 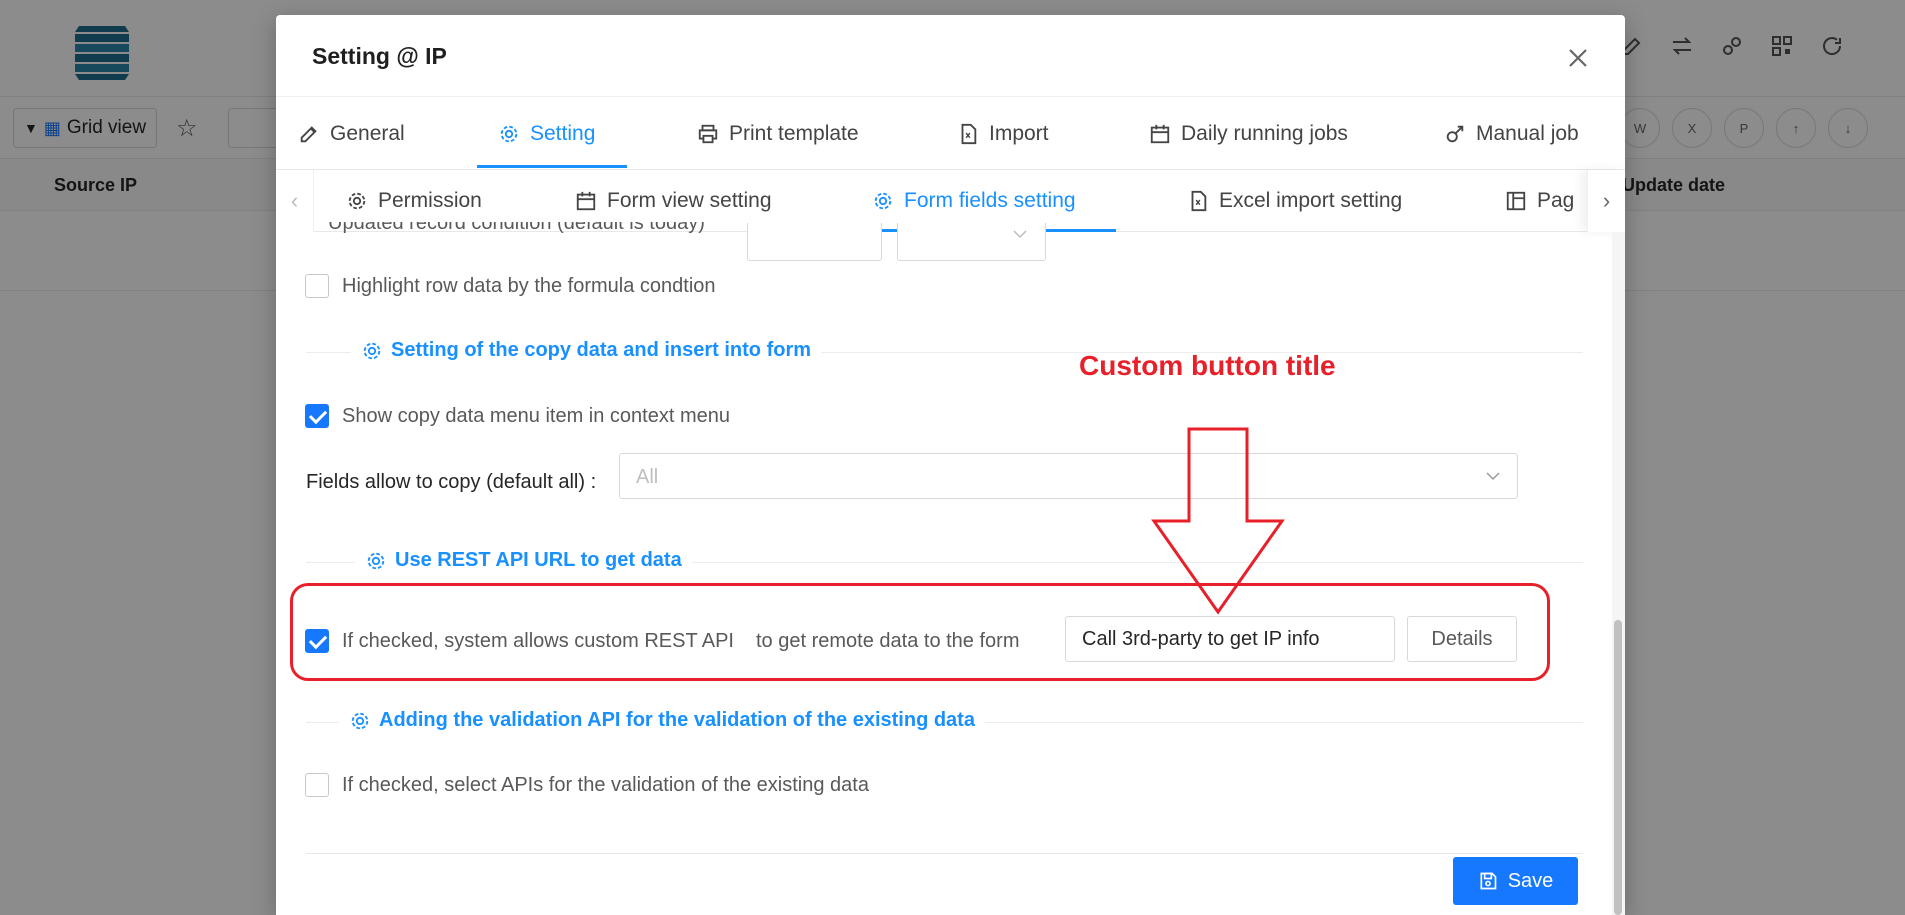 What do you see at coordinates (794, 133) in the screenshot?
I see `tab-label: Print template` at bounding box center [794, 133].